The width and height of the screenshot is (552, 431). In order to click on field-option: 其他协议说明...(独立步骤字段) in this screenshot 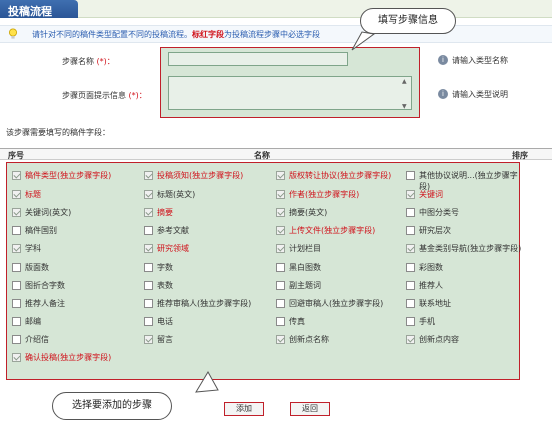, I will do `click(466, 180)`.